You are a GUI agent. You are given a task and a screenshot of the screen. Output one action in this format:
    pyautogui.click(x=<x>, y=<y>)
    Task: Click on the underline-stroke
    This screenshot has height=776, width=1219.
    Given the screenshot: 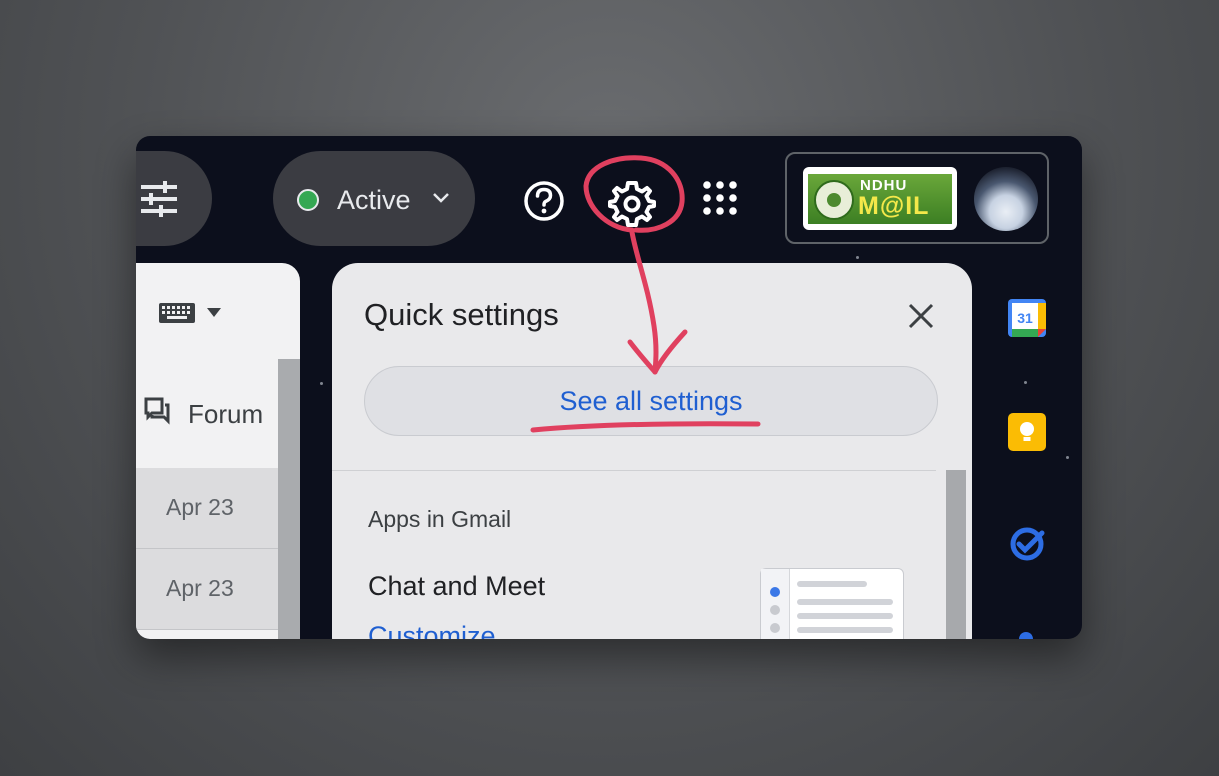 What is the action you would take?
    pyautogui.click(x=645, y=427)
    